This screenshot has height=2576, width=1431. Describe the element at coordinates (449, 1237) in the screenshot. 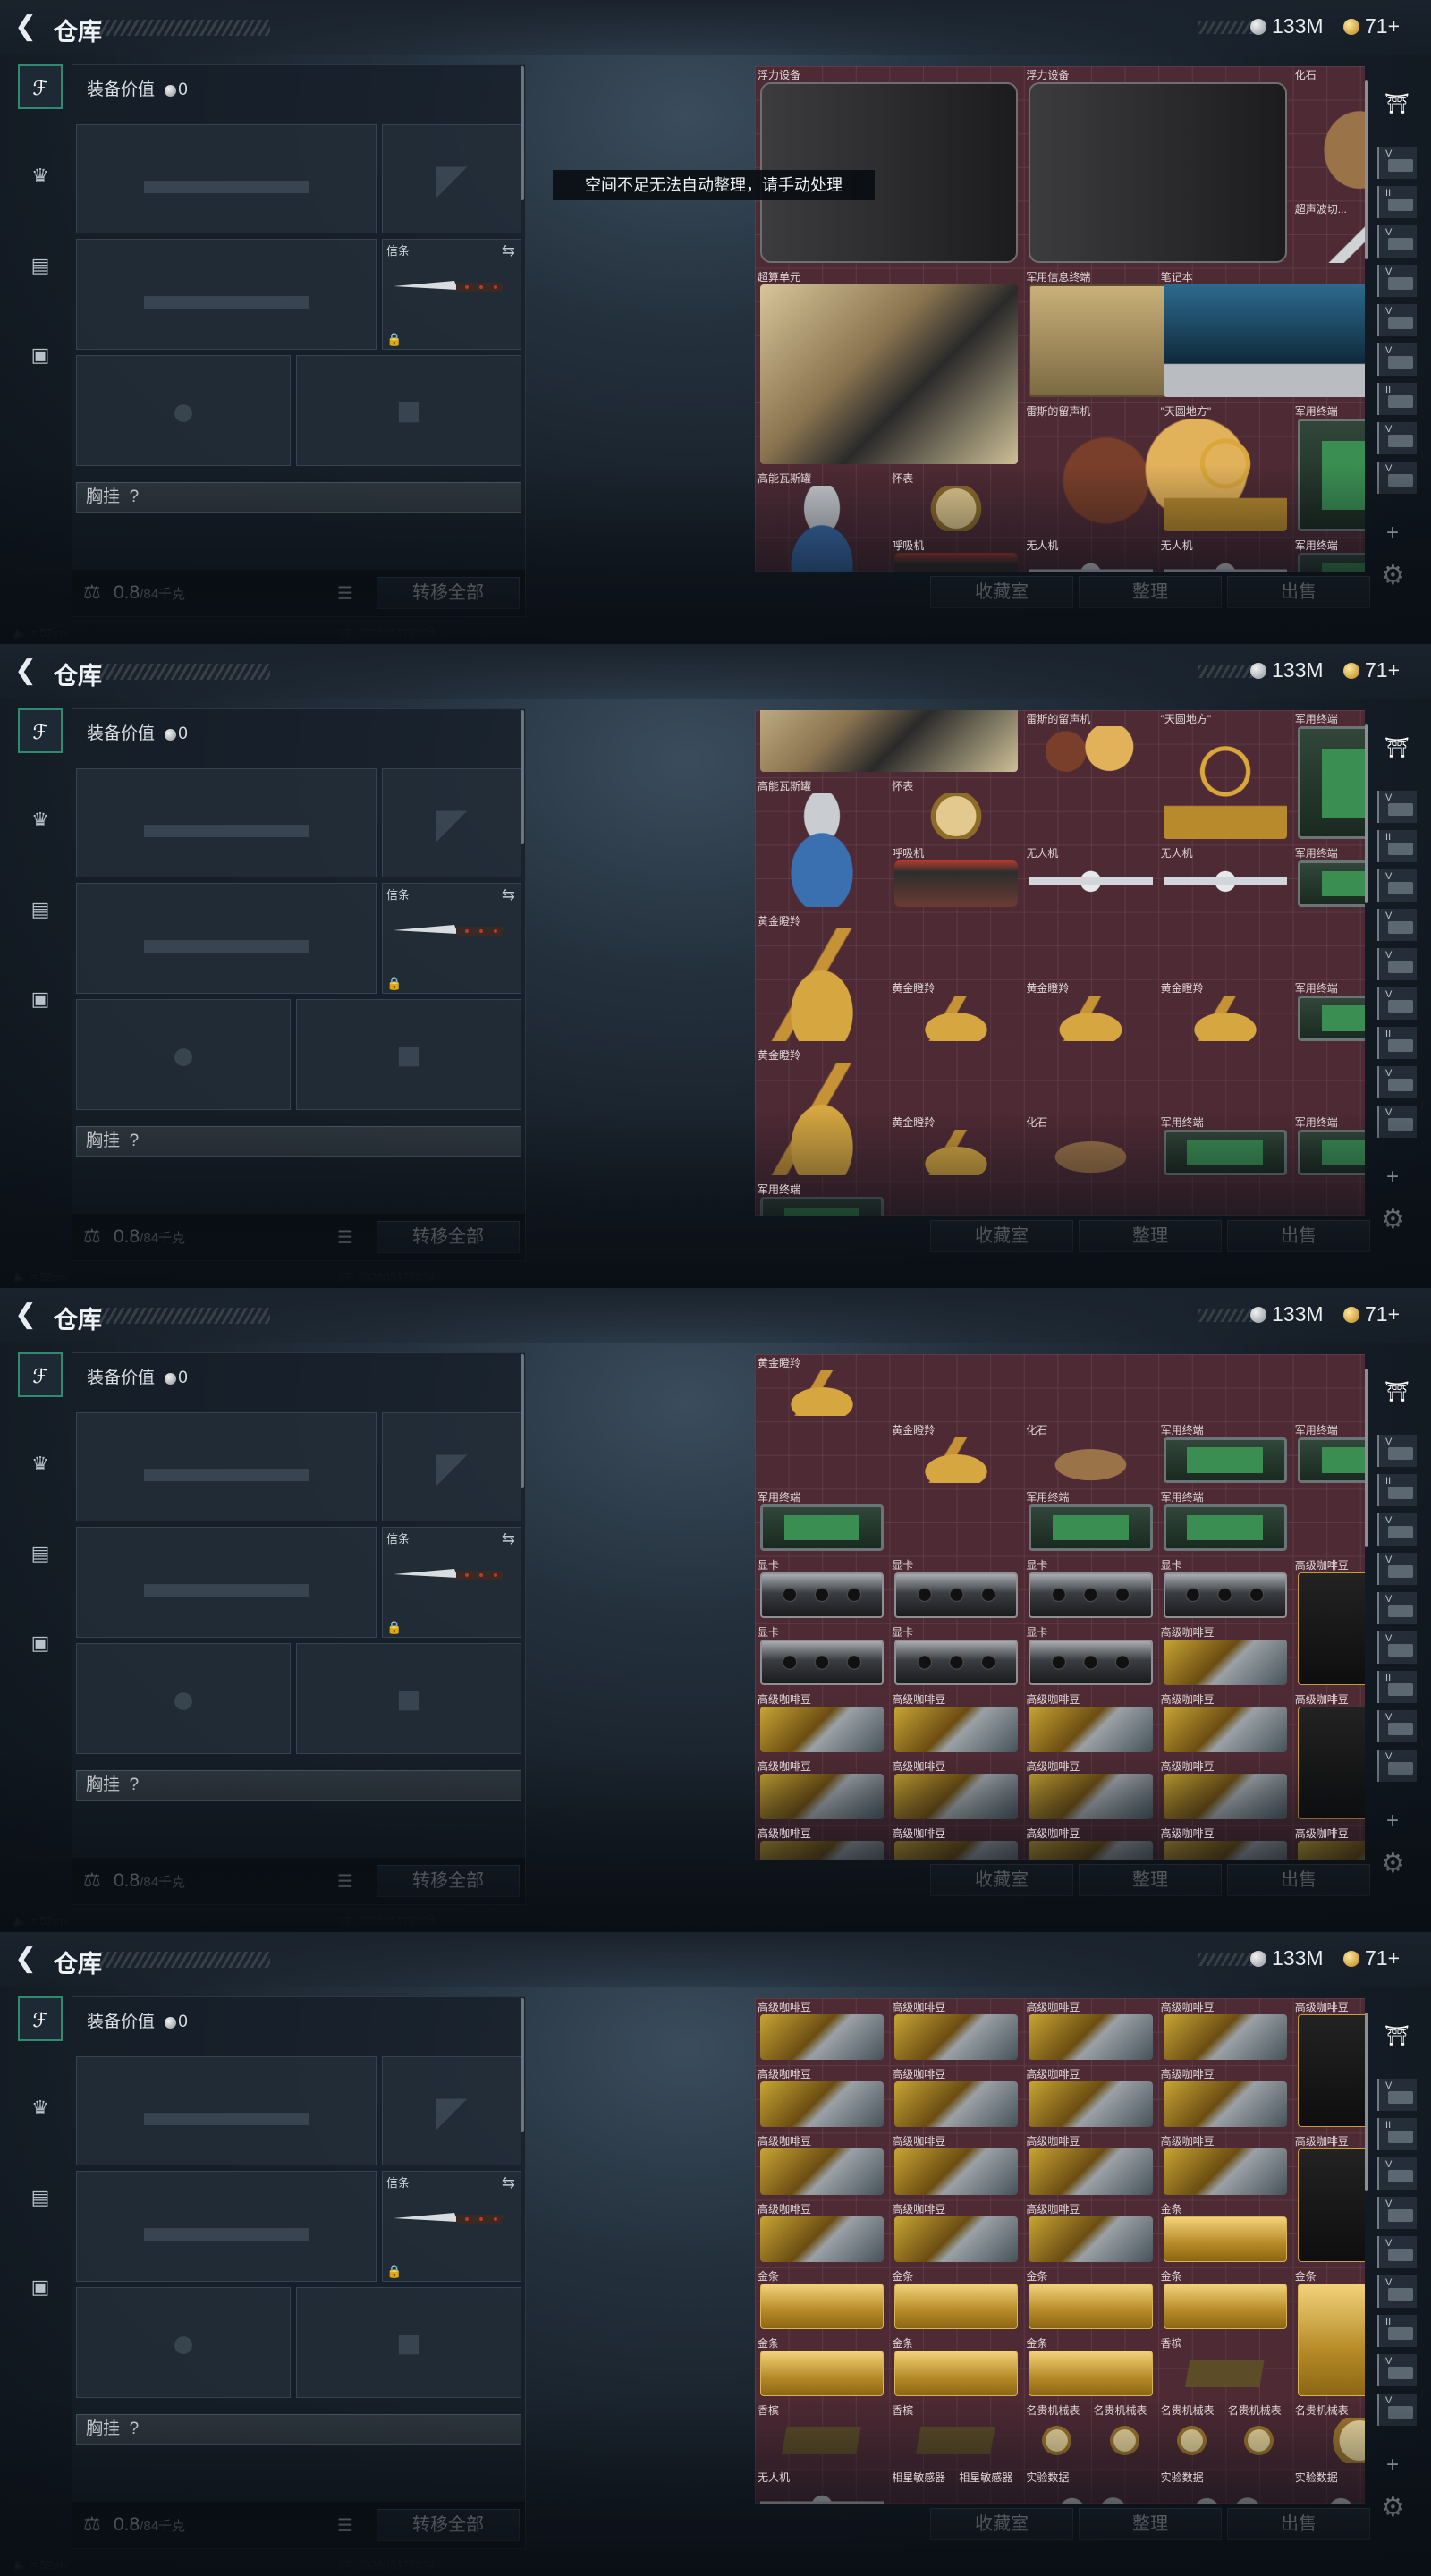

I see `transfer-all-button: 转移全部` at that location.